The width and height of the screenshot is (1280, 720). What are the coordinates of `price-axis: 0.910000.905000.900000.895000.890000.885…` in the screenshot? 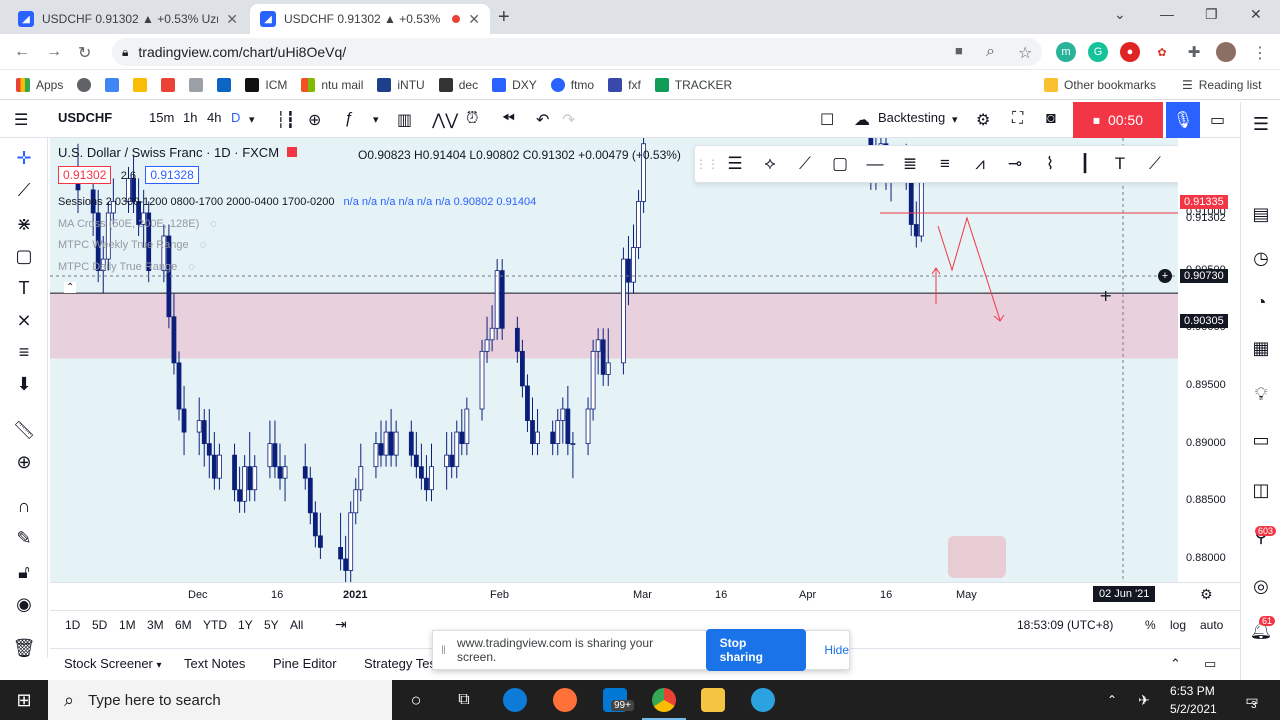 It's located at (1199, 360).